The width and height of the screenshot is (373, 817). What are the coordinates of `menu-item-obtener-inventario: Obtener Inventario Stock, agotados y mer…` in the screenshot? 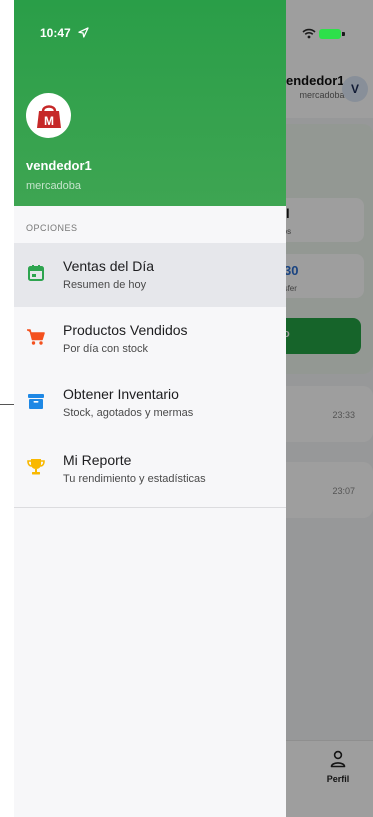 It's located at (150, 403).